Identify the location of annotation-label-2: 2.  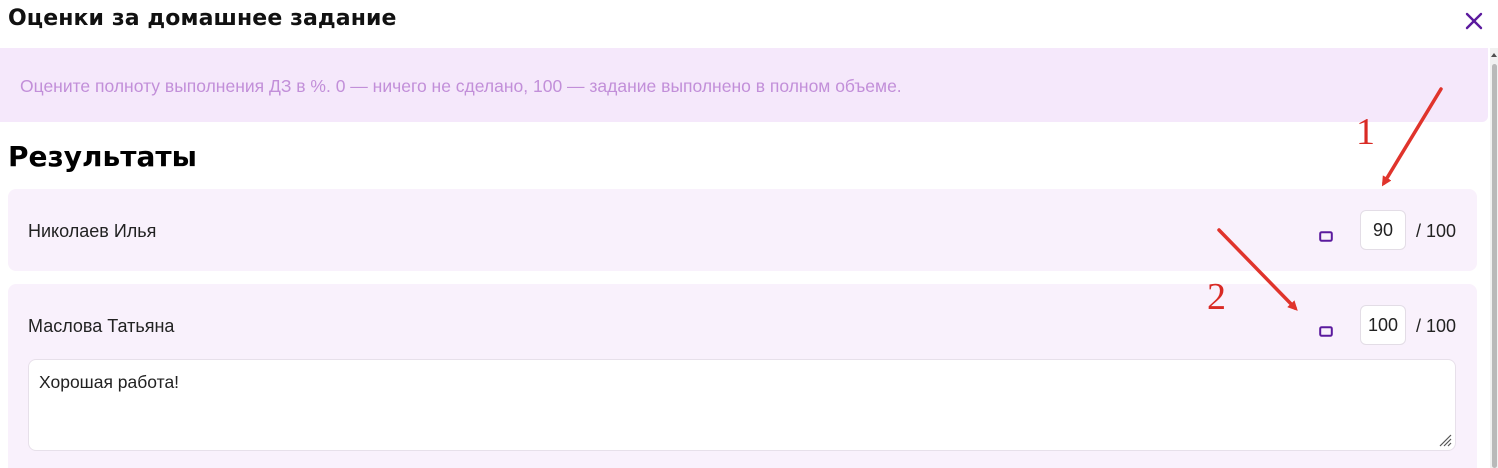
(1216, 297).